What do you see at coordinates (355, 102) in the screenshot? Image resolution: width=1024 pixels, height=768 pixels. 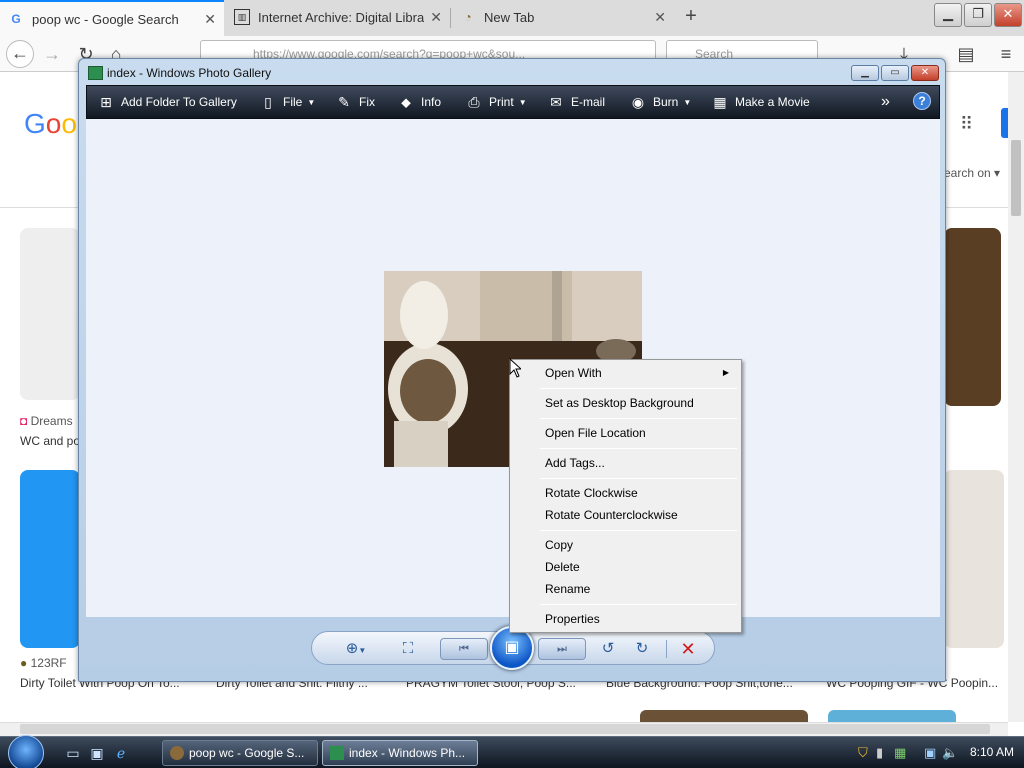 I see `fix-button: ✎ Fix` at bounding box center [355, 102].